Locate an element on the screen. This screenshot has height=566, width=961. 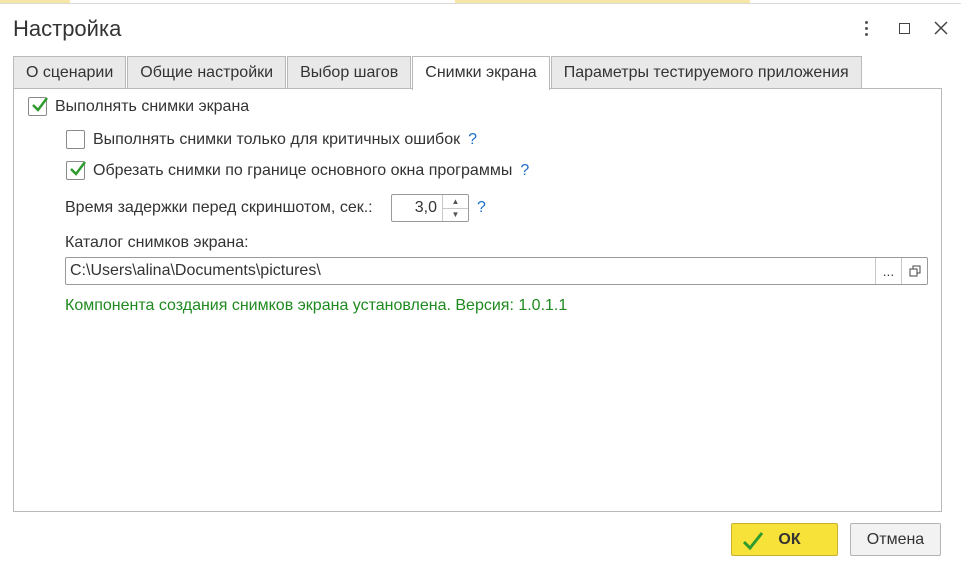
delay-row: Время задержки перед скриншотом, сек.: is located at coordinates (219, 208).